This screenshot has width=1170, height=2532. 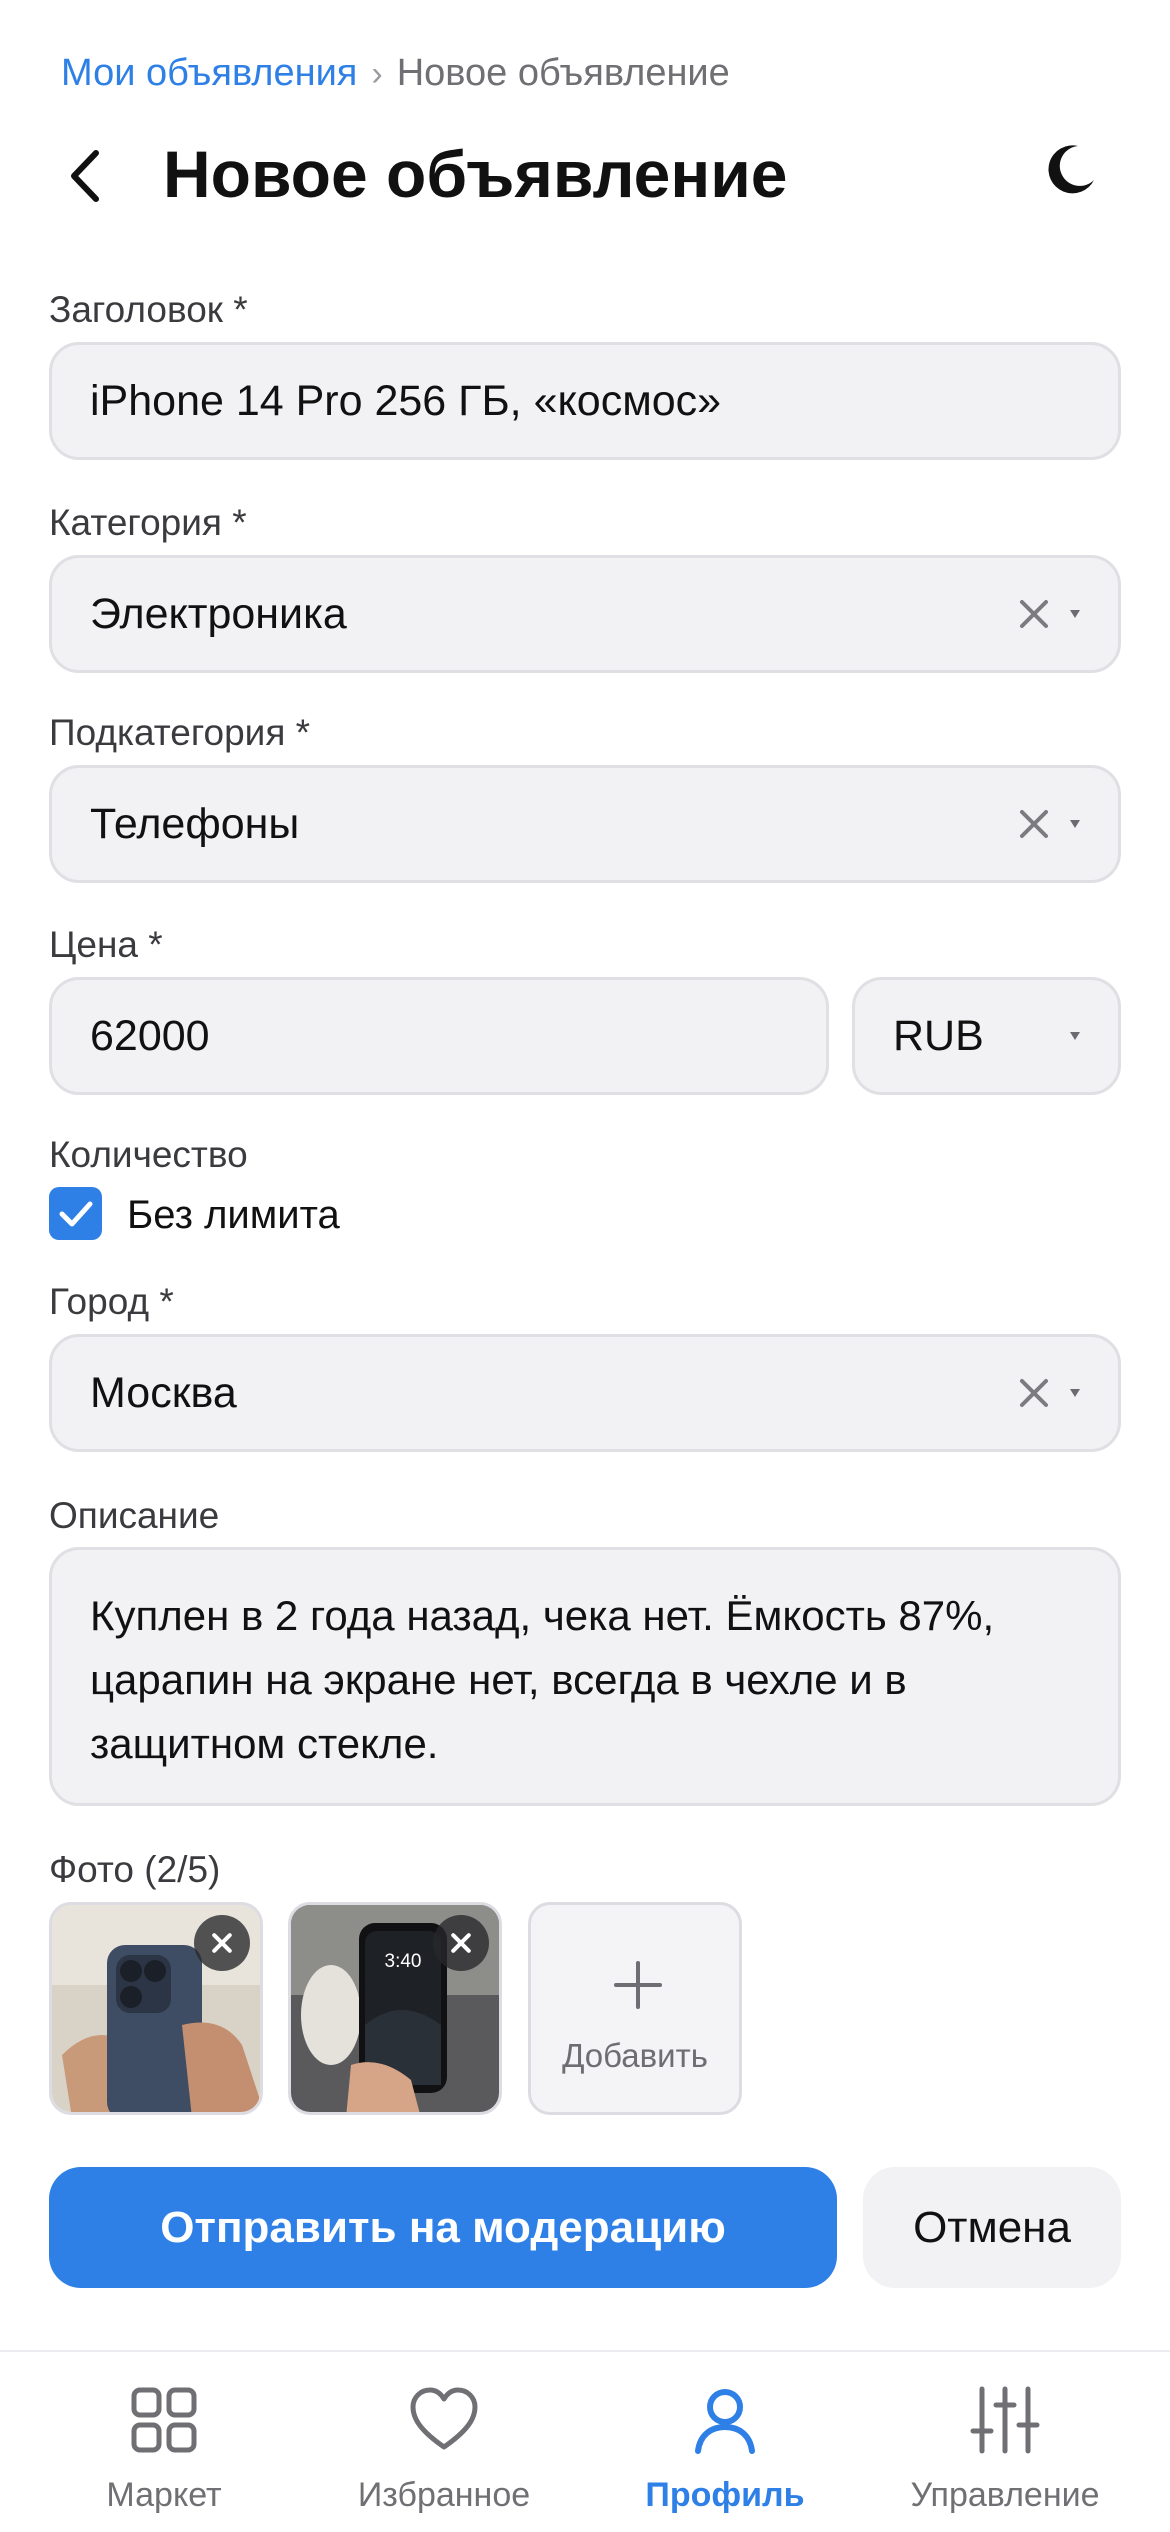 I want to click on currency-select: RUB, so click(x=986, y=1036).